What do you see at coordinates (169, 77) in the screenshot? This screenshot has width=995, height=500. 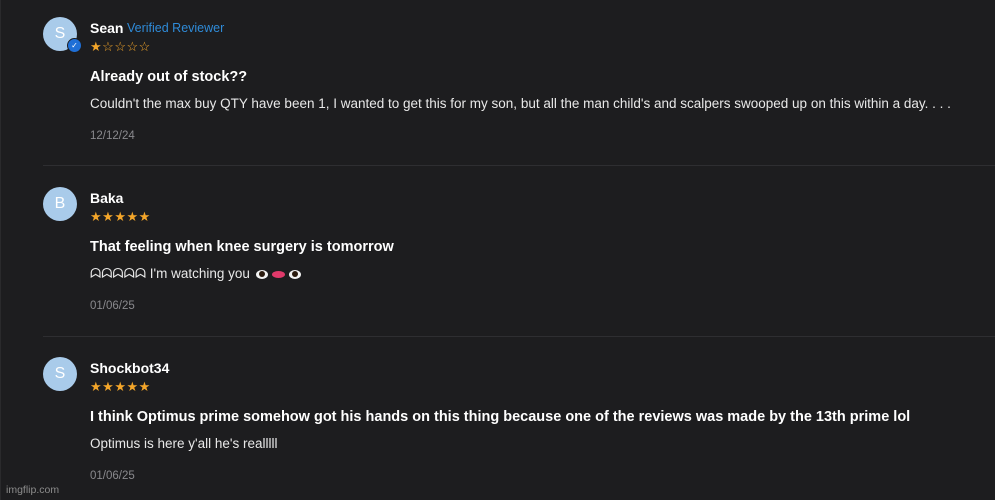 I see `review-title: Already out of stock??` at bounding box center [169, 77].